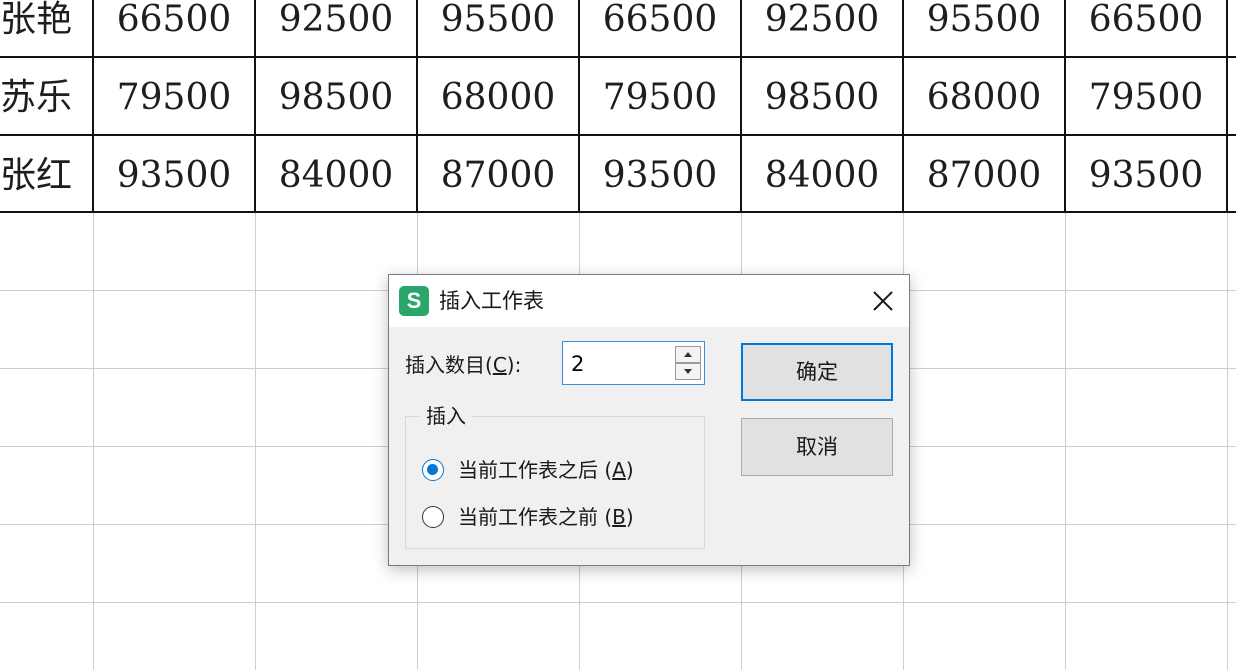  What do you see at coordinates (1227, 106) in the screenshot?
I see `table-border` at bounding box center [1227, 106].